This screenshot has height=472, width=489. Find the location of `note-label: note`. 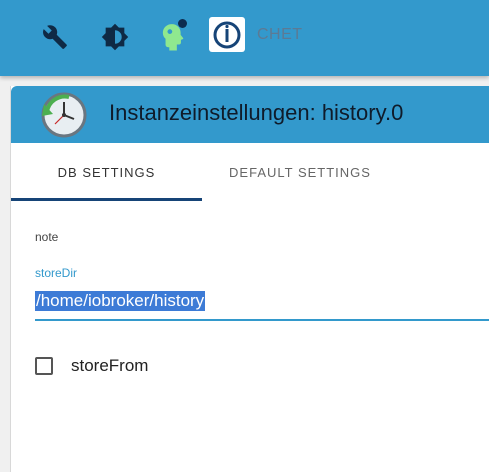

note-label: note is located at coordinates (47, 237).